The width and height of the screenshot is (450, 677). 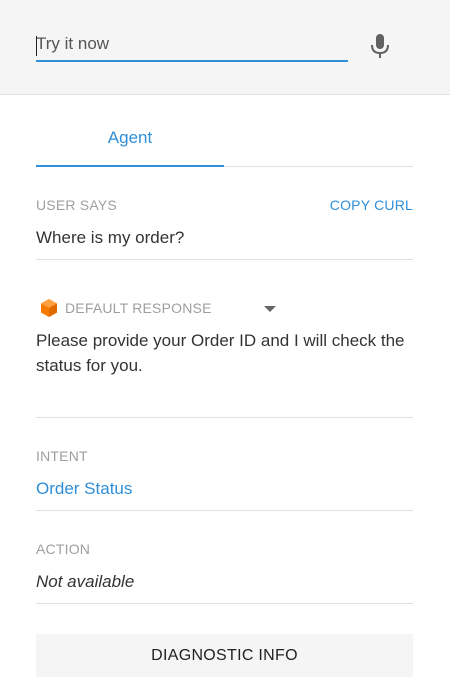 What do you see at coordinates (62, 456) in the screenshot?
I see `intent-label: INTENT` at bounding box center [62, 456].